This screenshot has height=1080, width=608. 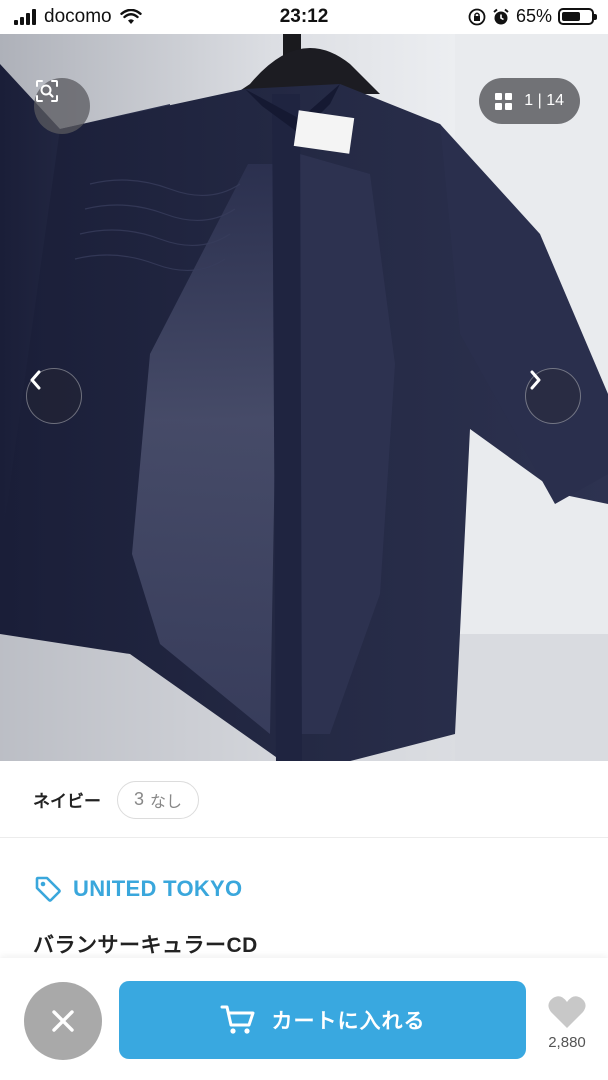 What do you see at coordinates (571, 16) in the screenshot?
I see `battery-level` at bounding box center [571, 16].